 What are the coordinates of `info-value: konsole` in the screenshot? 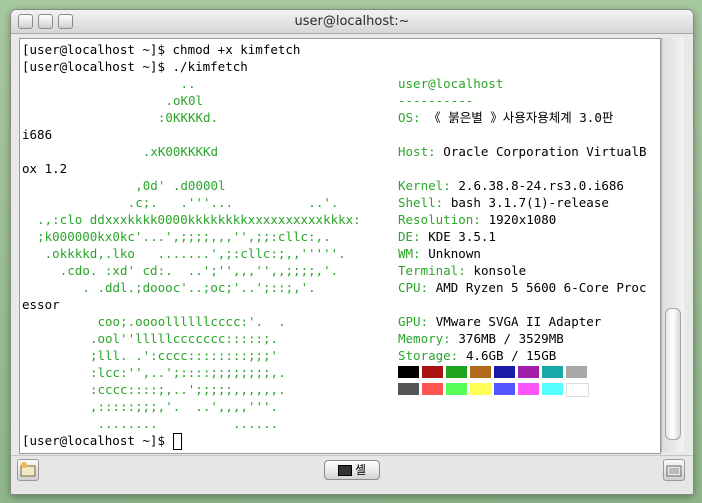 It's located at (500, 270).